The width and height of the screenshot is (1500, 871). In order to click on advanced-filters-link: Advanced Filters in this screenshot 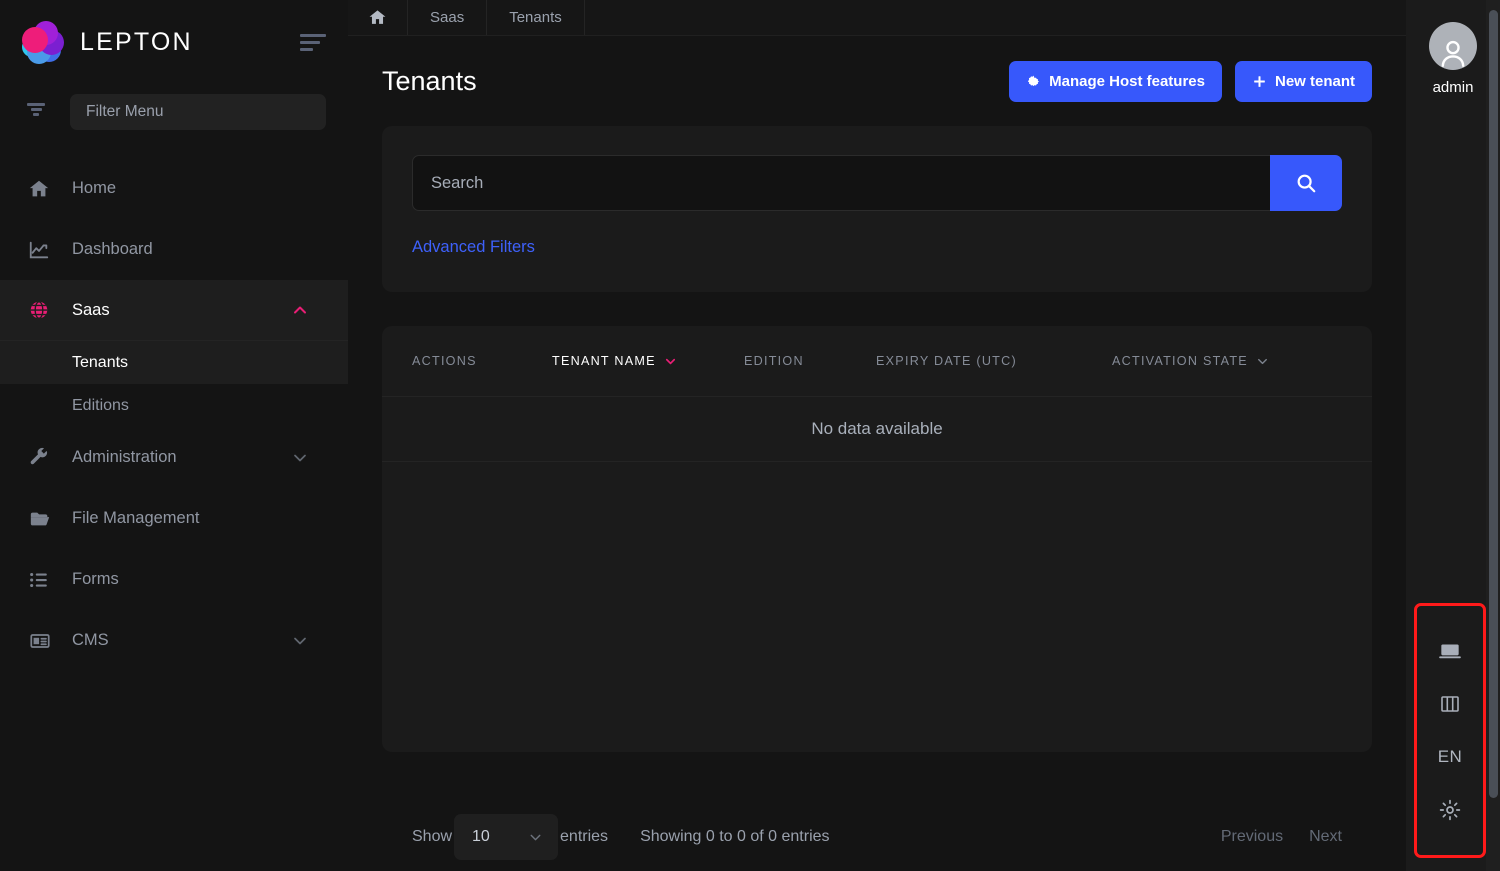, I will do `click(473, 247)`.